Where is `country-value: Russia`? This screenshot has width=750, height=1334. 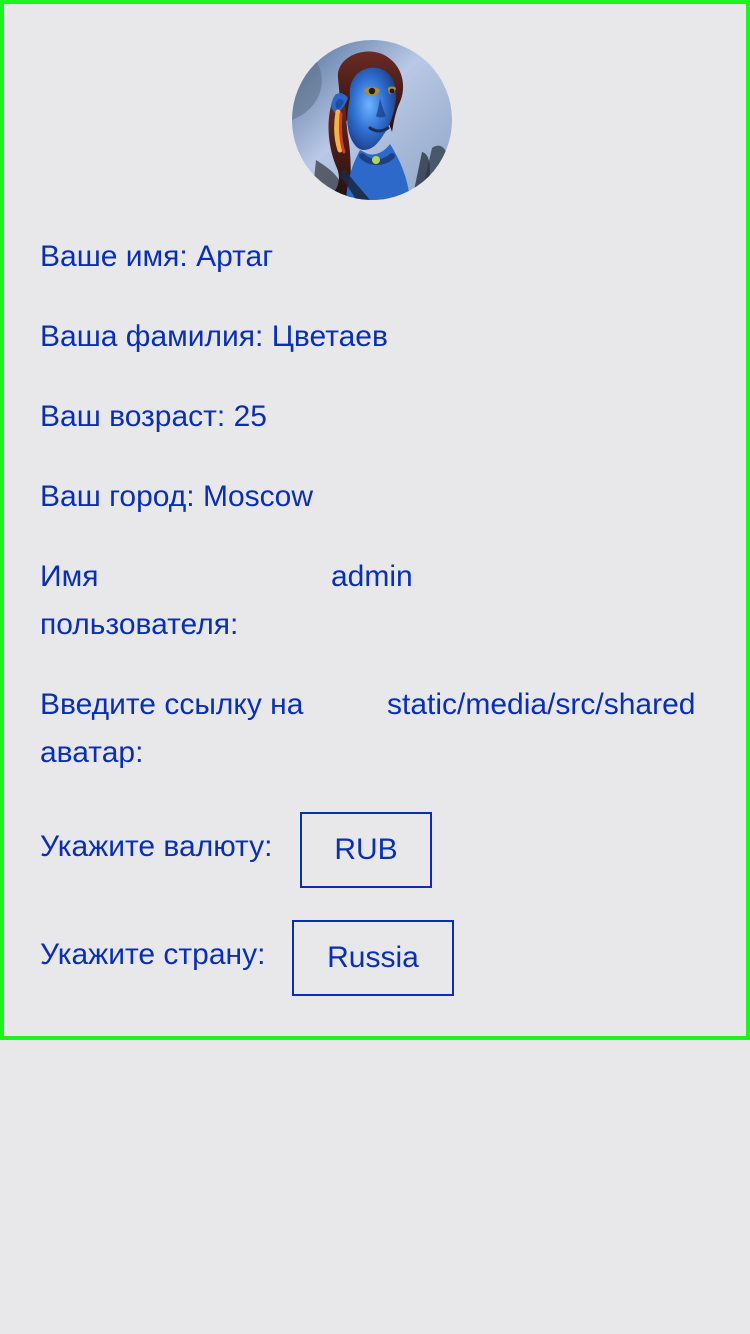 country-value: Russia is located at coordinates (373, 957).